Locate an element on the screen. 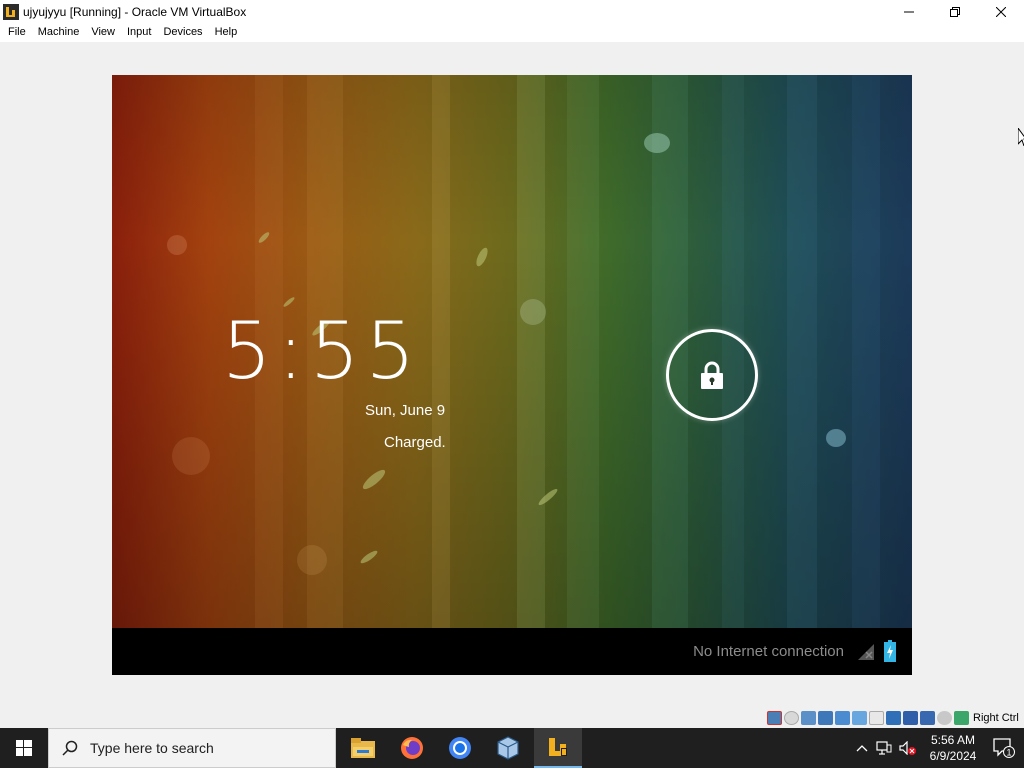 Image resolution: width=1024 pixels, height=768 pixels. network-wired-icon is located at coordinates (884, 748).